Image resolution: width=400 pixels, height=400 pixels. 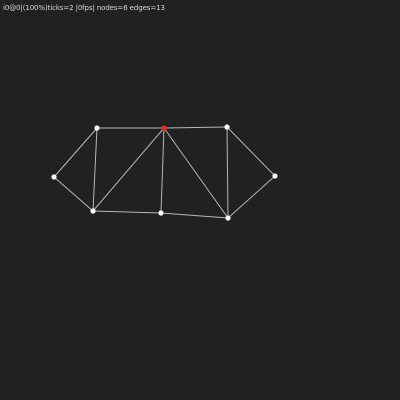 What do you see at coordinates (251, 151) in the screenshot?
I see `edge-n-top-right-n-right` at bounding box center [251, 151].